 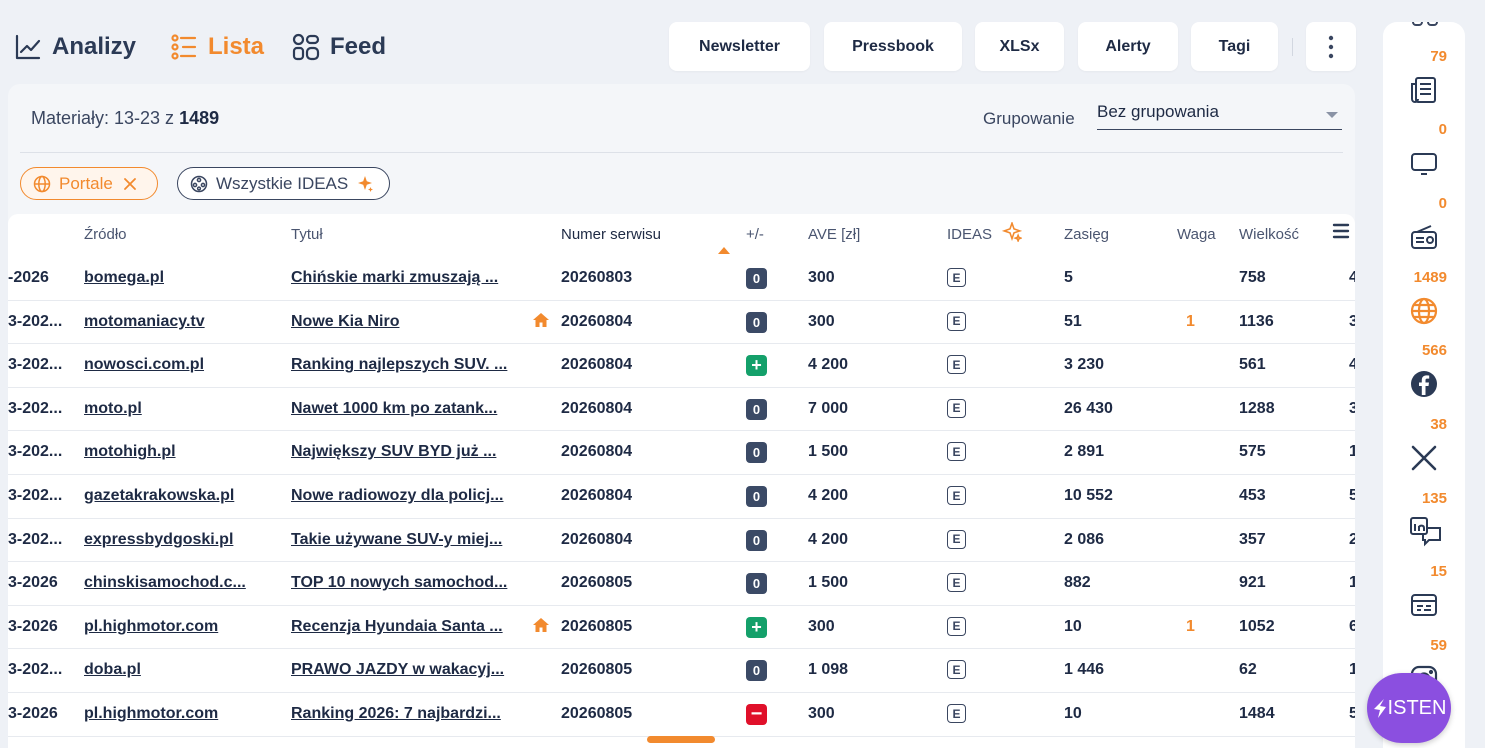 What do you see at coordinates (1424, 311) in the screenshot?
I see `sidebar-item-portale` at bounding box center [1424, 311].